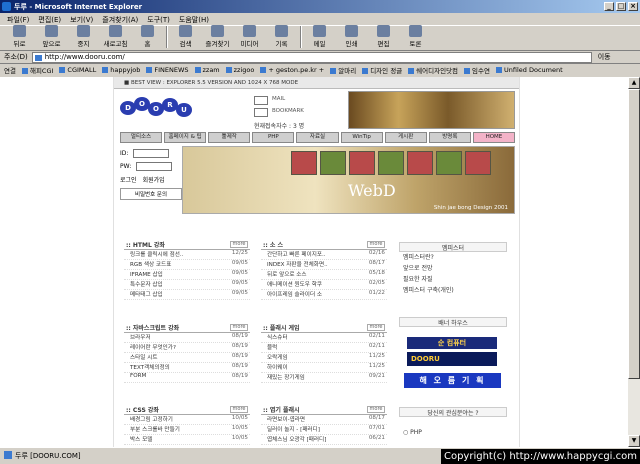 Image resolution: width=640 pixels, height=464 pixels. What do you see at coordinates (634, 441) in the screenshot?
I see `scroll-down-icon: ▼` at bounding box center [634, 441].